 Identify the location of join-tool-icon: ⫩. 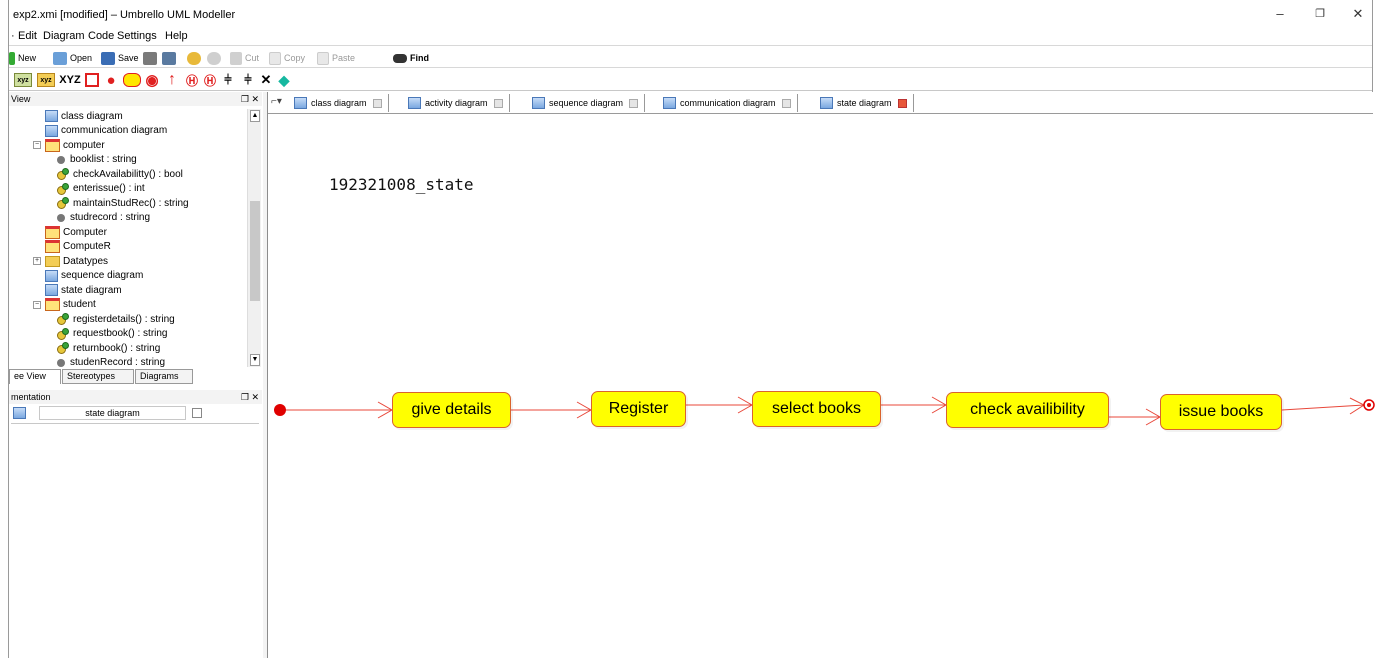
(228, 79).